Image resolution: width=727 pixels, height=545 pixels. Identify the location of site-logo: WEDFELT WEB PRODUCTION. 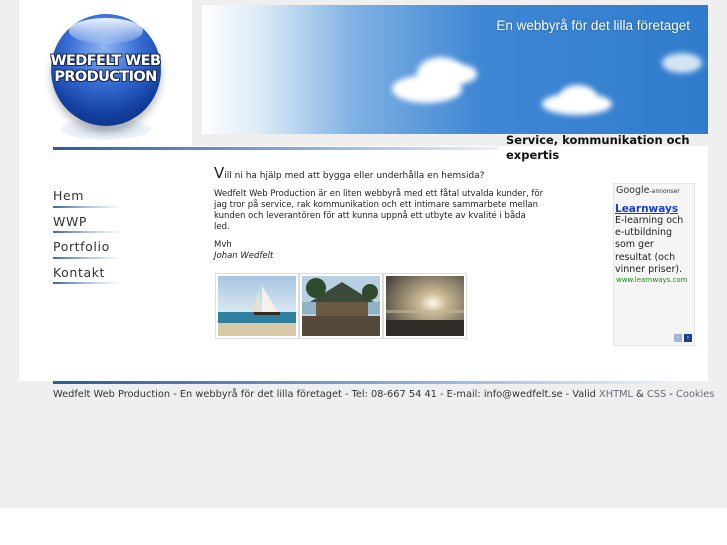
(105, 73).